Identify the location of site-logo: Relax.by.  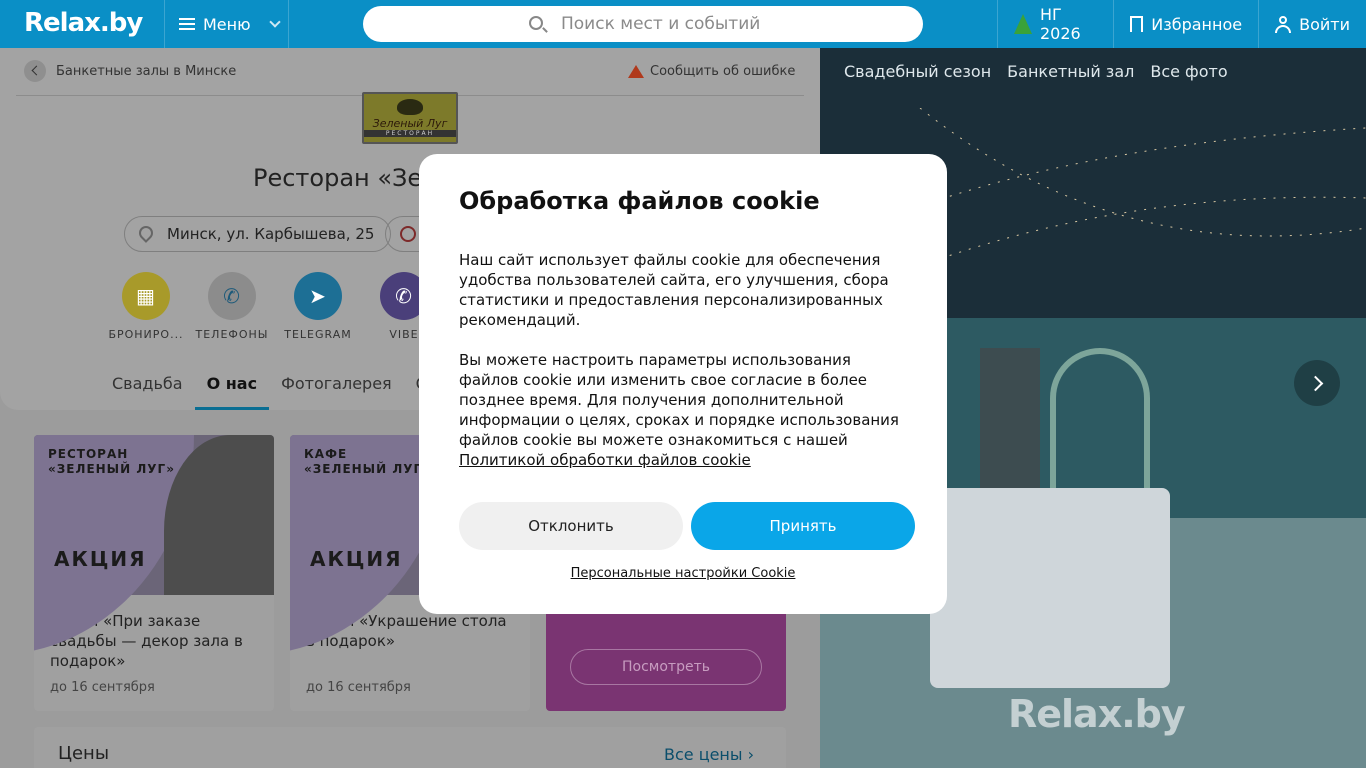
(83, 23).